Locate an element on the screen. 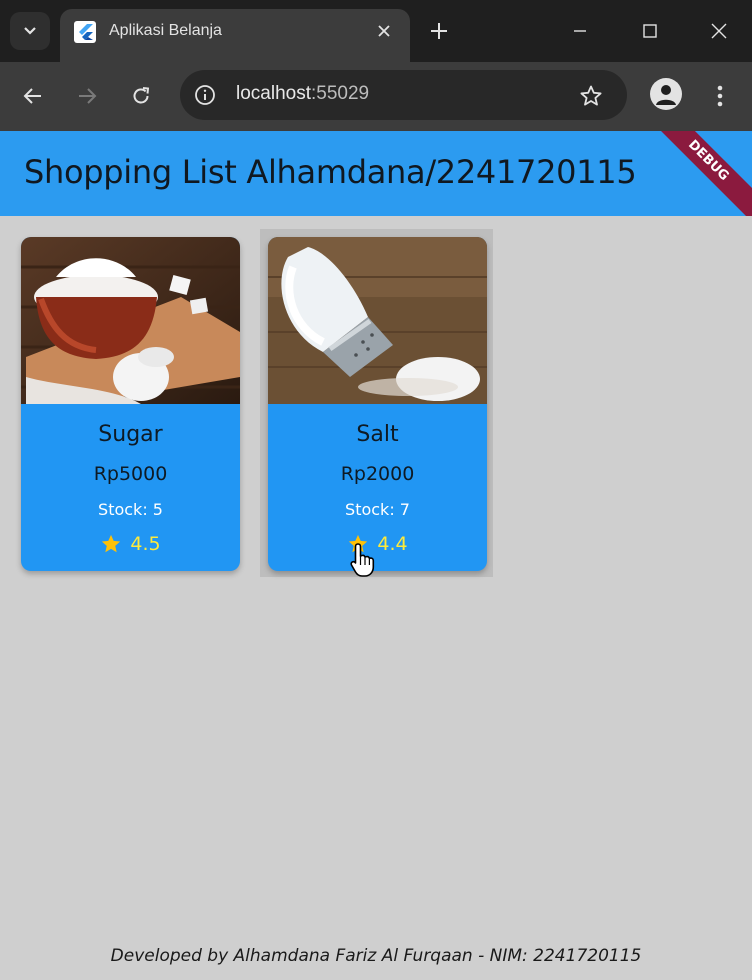  site-info-button is located at coordinates (205, 95).